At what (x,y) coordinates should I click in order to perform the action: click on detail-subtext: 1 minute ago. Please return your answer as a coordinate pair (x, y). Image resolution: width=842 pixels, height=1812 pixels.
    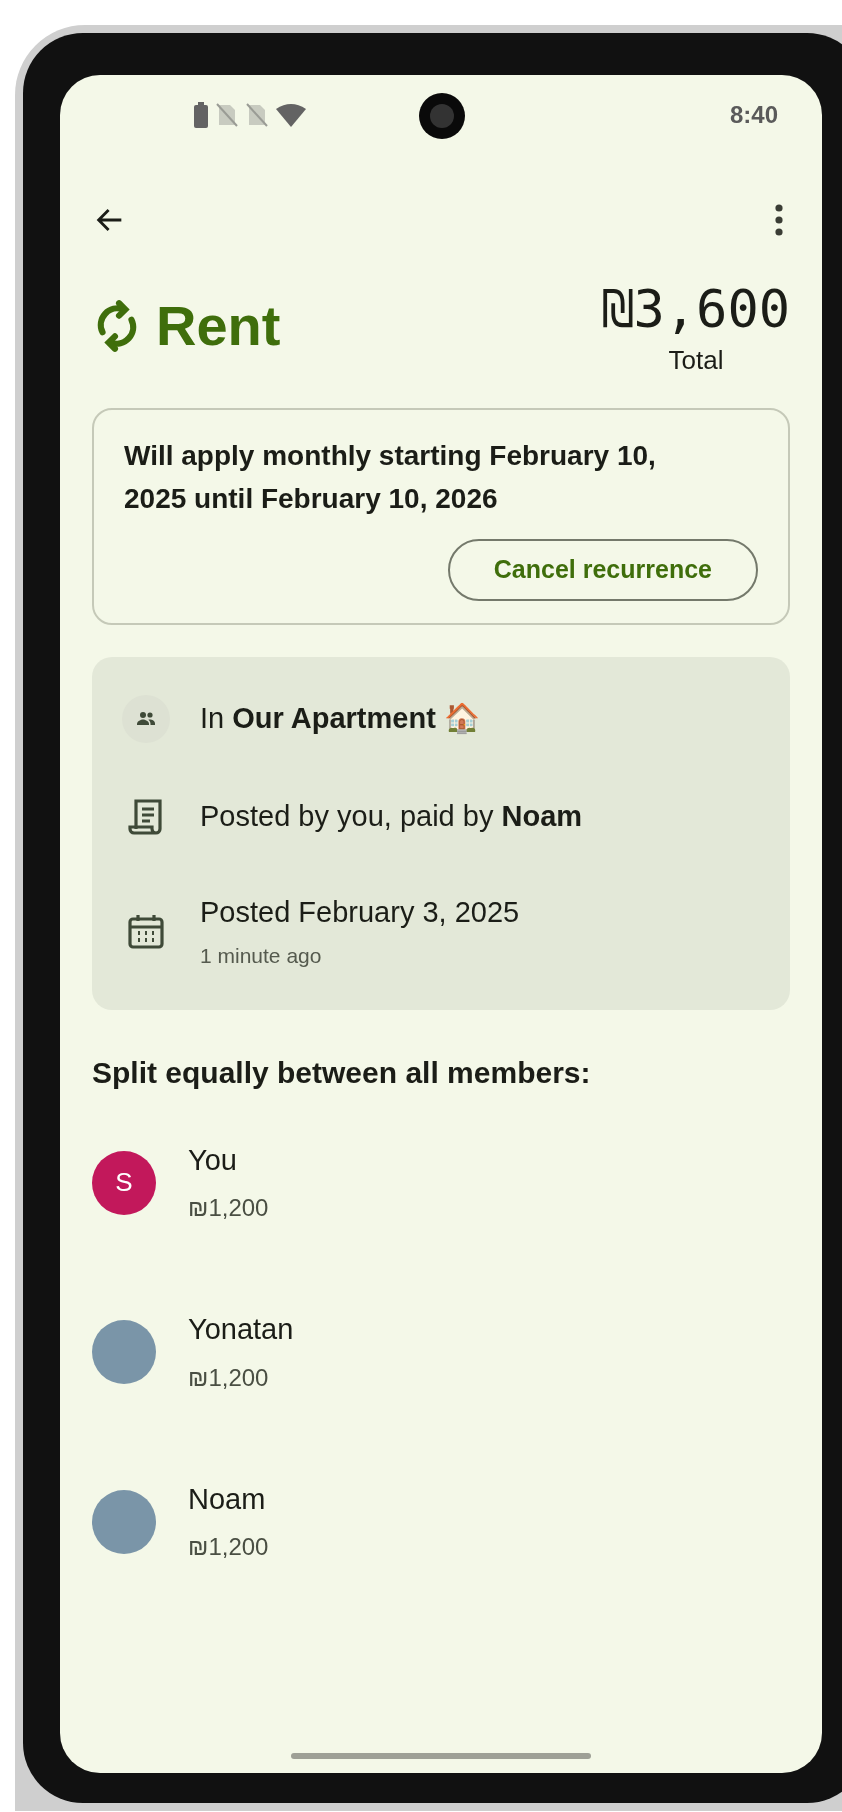
    Looking at the image, I should click on (261, 956).